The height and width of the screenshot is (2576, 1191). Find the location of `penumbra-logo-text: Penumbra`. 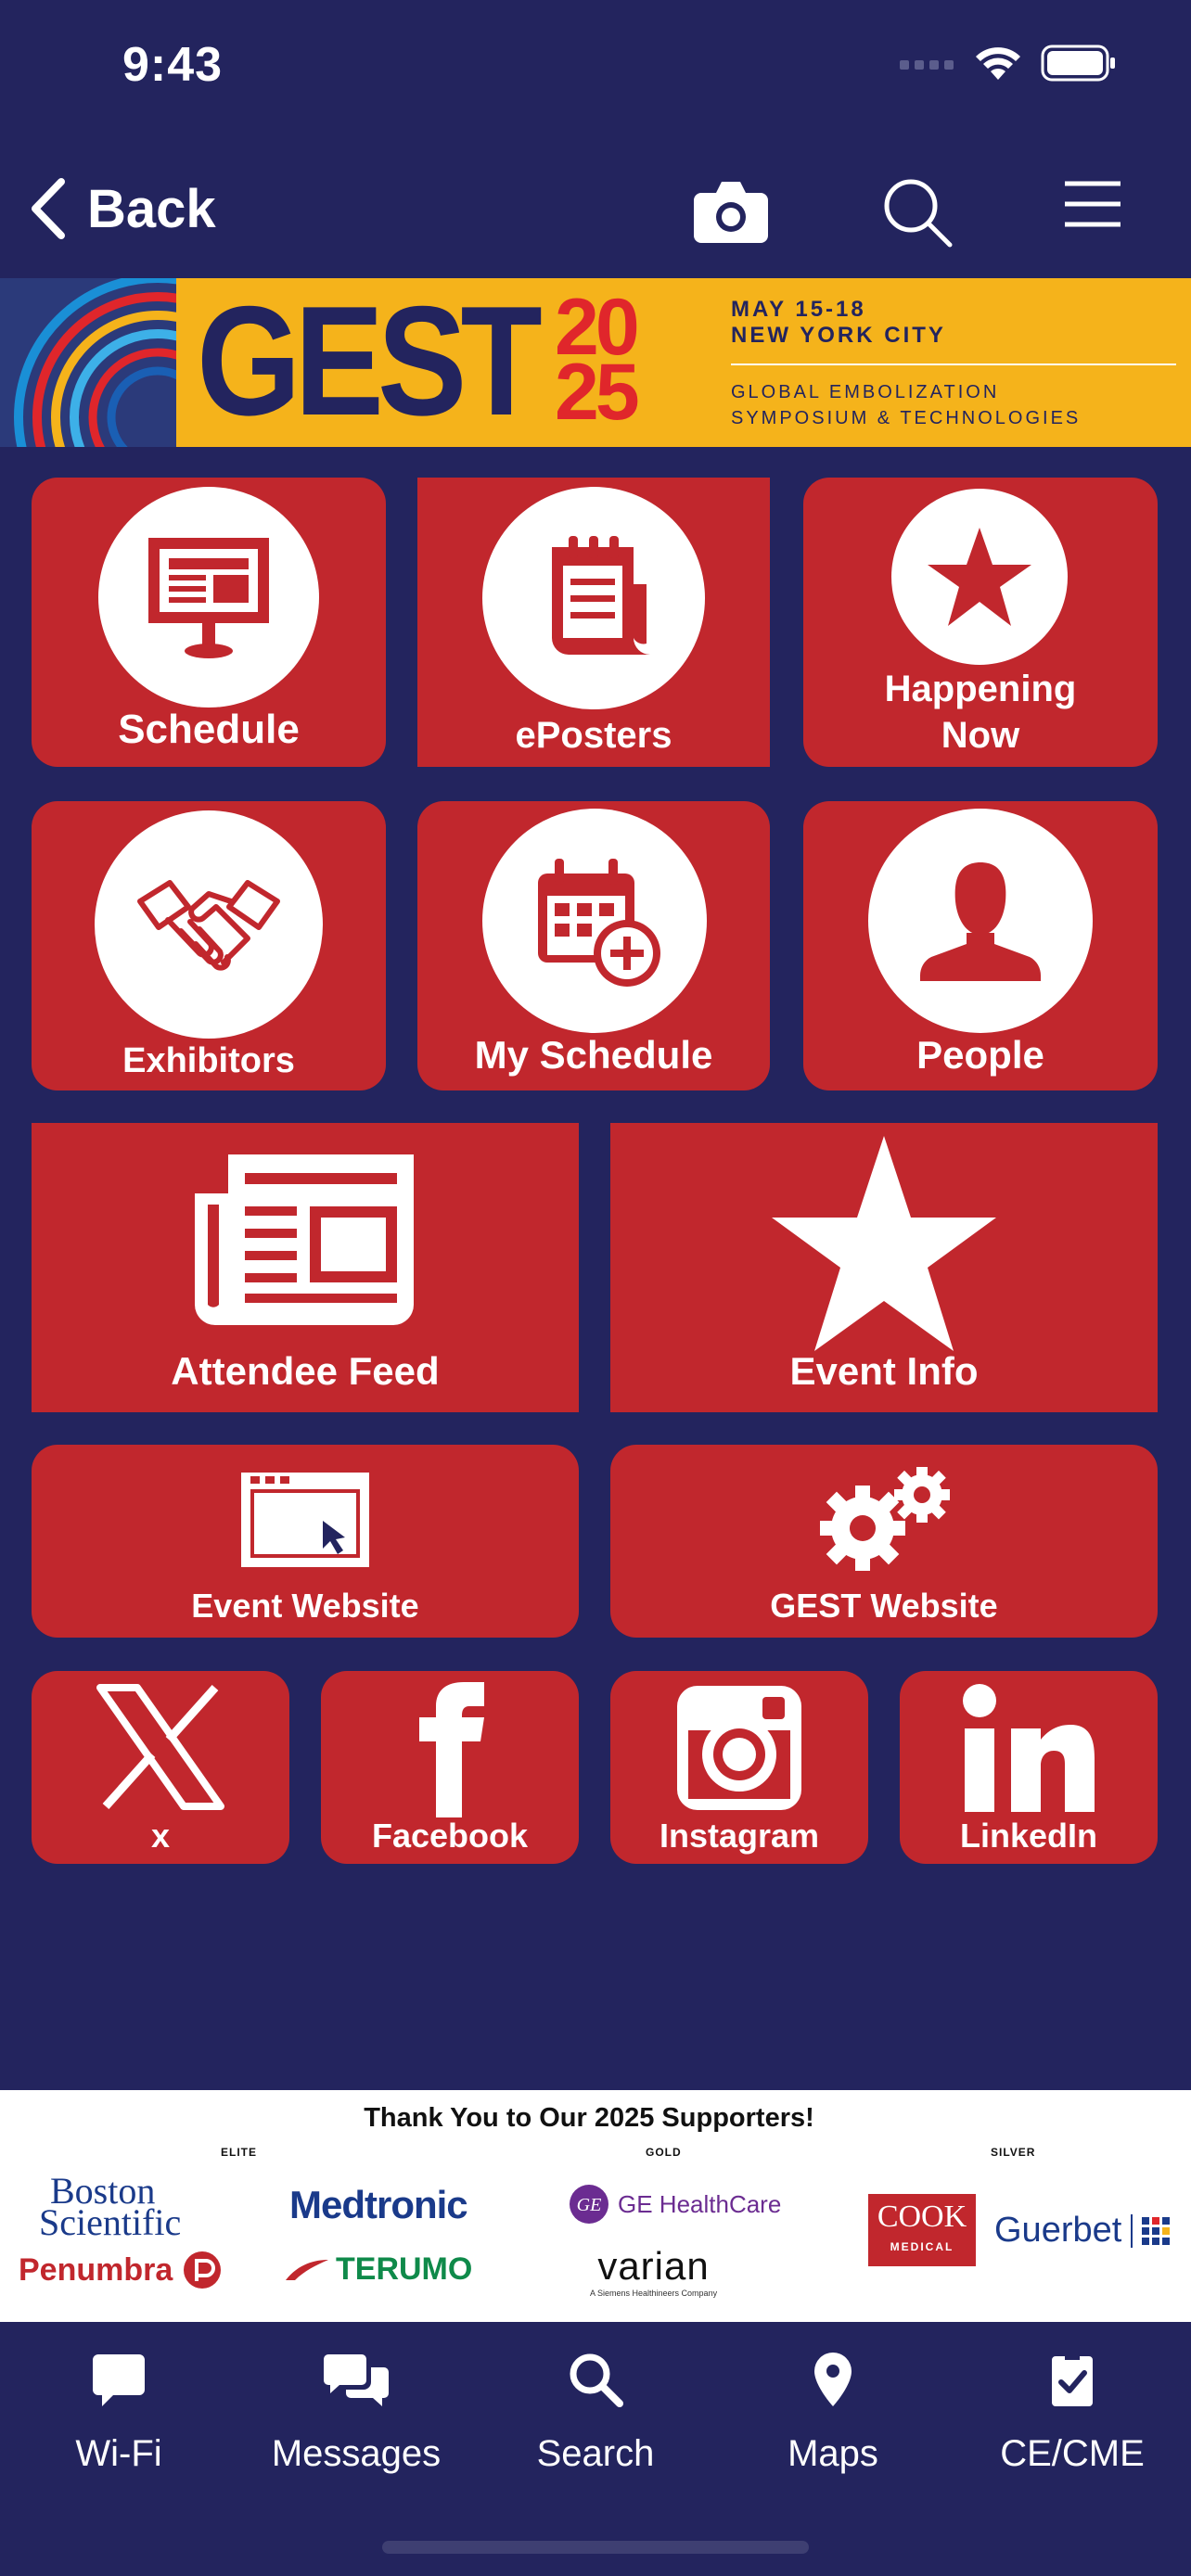

penumbra-logo-text: Penumbra is located at coordinates (96, 2270).